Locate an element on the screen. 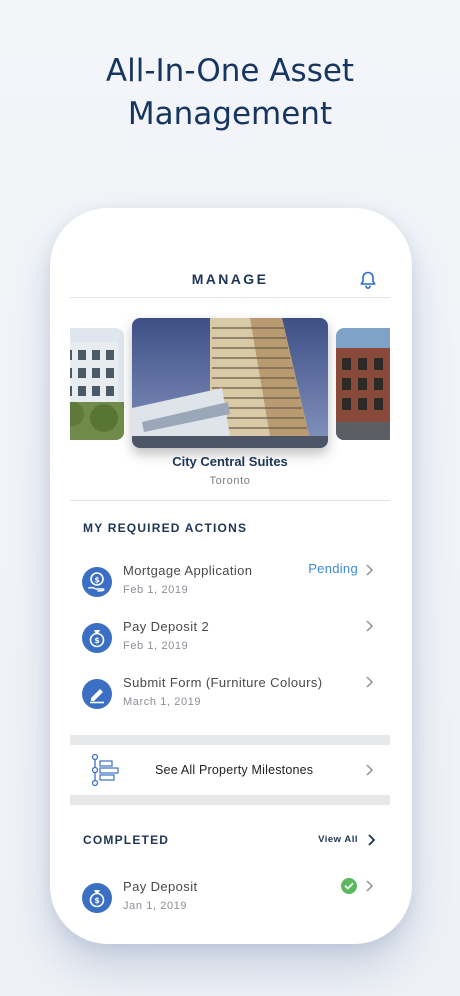  completed-heading: COMPLETED is located at coordinates (126, 840).